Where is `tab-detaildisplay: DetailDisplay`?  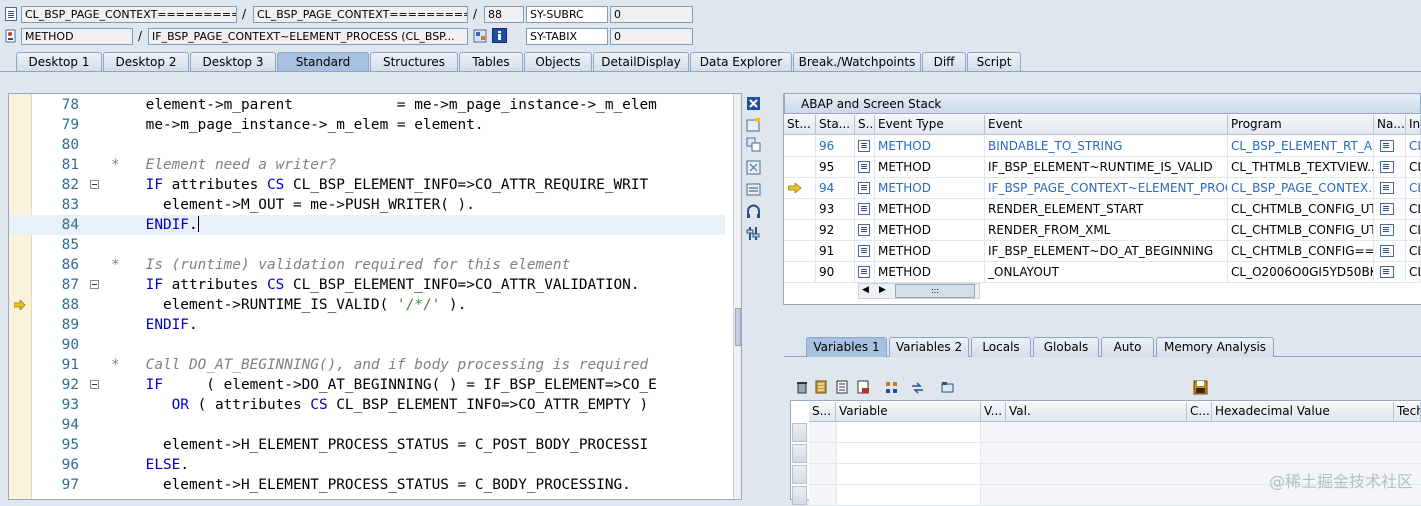
tab-detaildisplay: DetailDisplay is located at coordinates (641, 61).